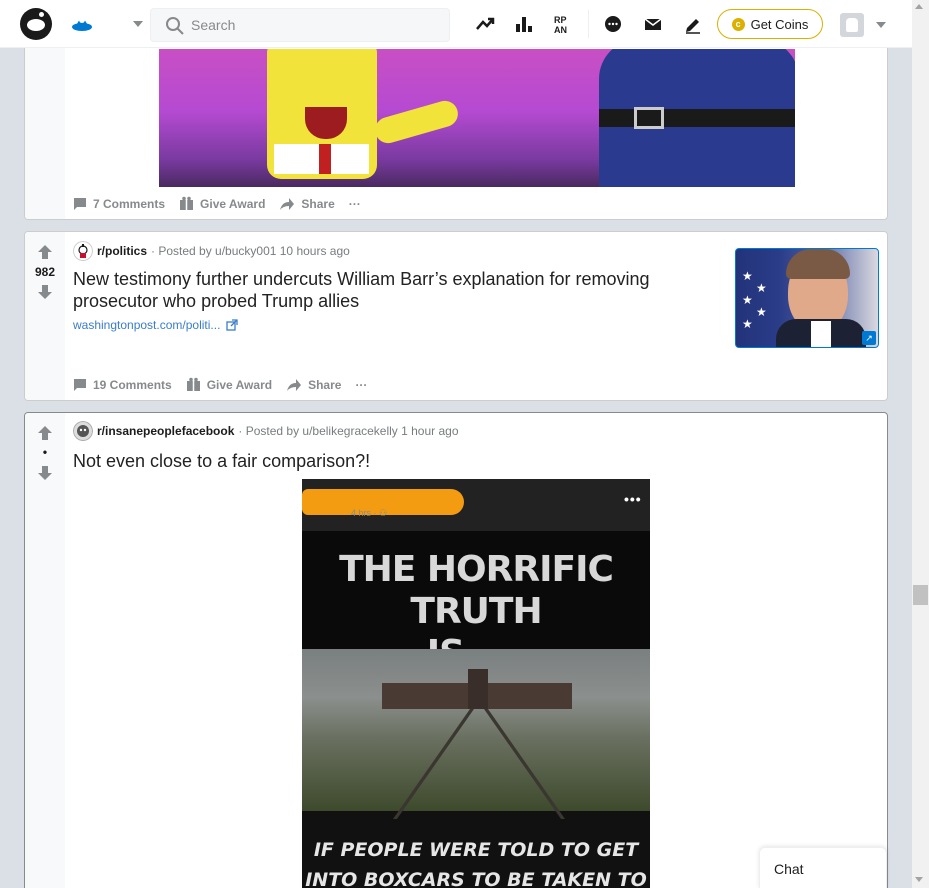  What do you see at coordinates (476, 878) in the screenshot?
I see `meme-caption-line2: INTO BOXCARS TO BE TAKEN TO` at bounding box center [476, 878].